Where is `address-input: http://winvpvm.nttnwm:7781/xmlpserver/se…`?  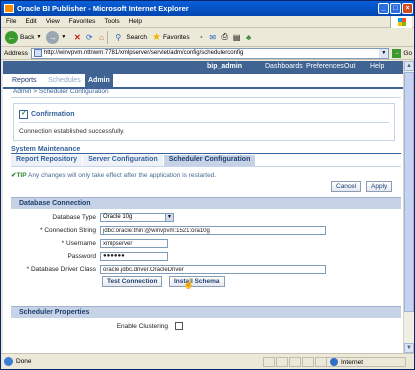 address-input: http://winvpvm.nttnwm:7781/xmlpserver/se… is located at coordinates (210, 53).